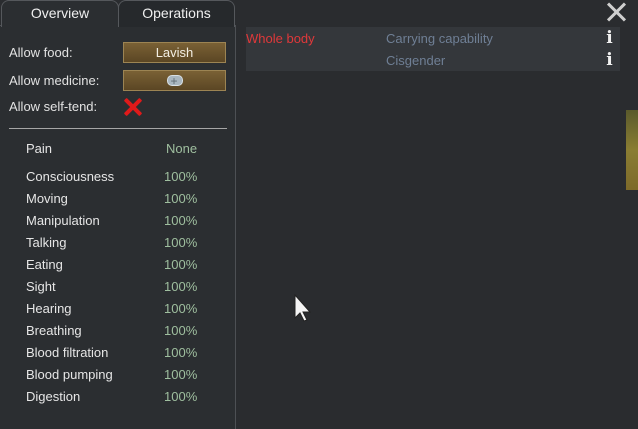 The image size is (638, 429). What do you see at coordinates (280, 38) in the screenshot?
I see `body-part: Whole body` at bounding box center [280, 38].